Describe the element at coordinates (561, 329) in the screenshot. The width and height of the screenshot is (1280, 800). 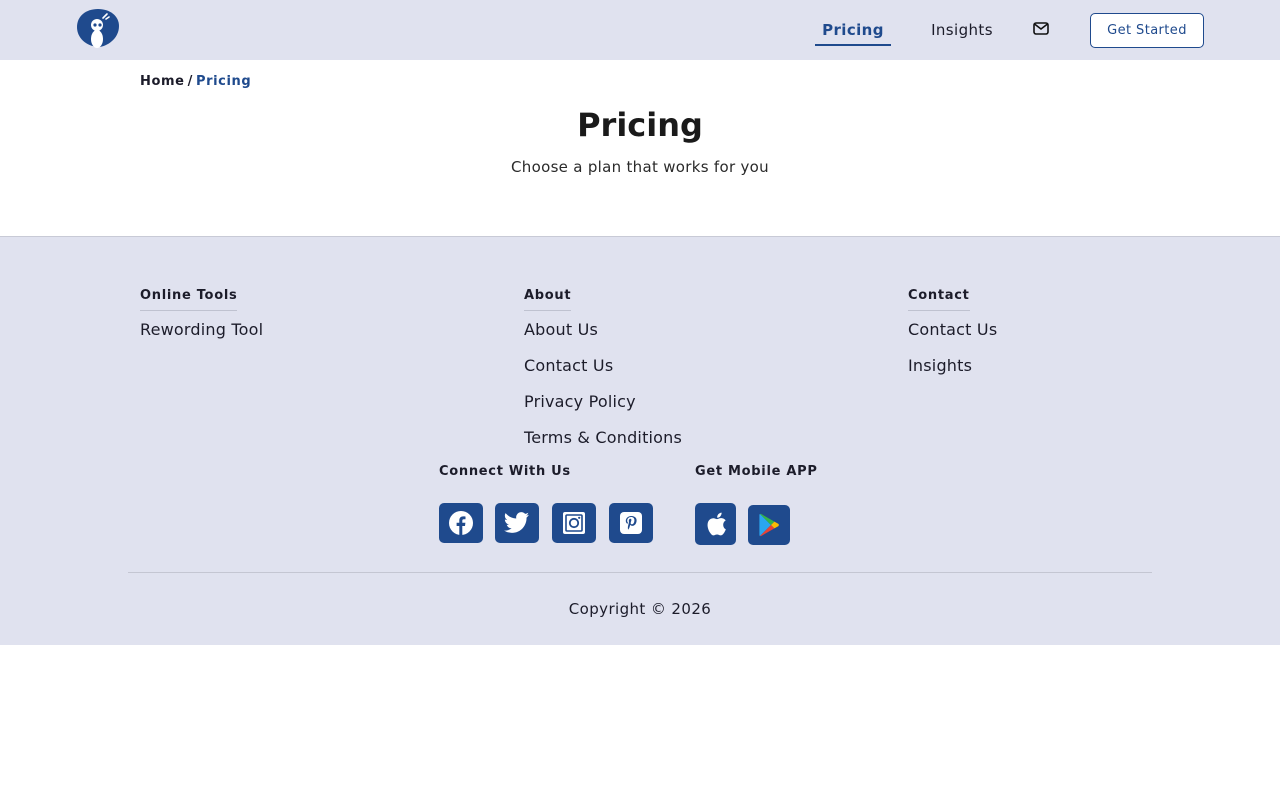
I see `footer-link-about-us: About Us` at that location.